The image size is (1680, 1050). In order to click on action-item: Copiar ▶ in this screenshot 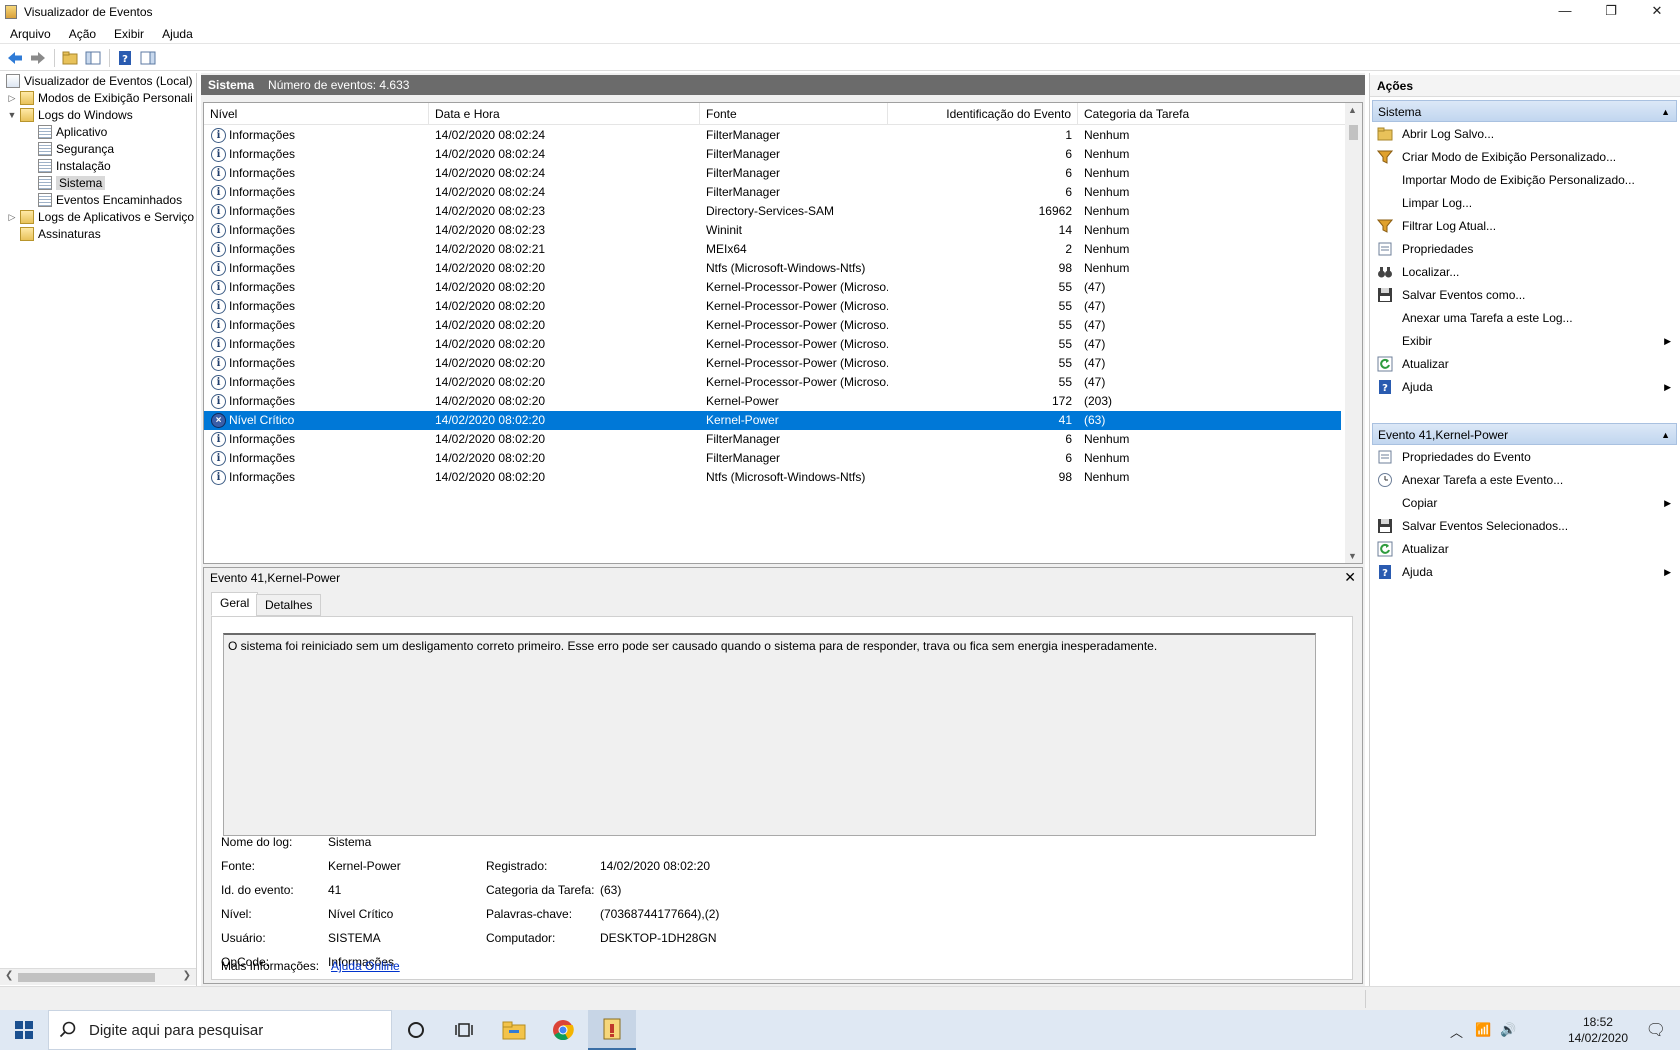, I will do `click(1523, 503)`.